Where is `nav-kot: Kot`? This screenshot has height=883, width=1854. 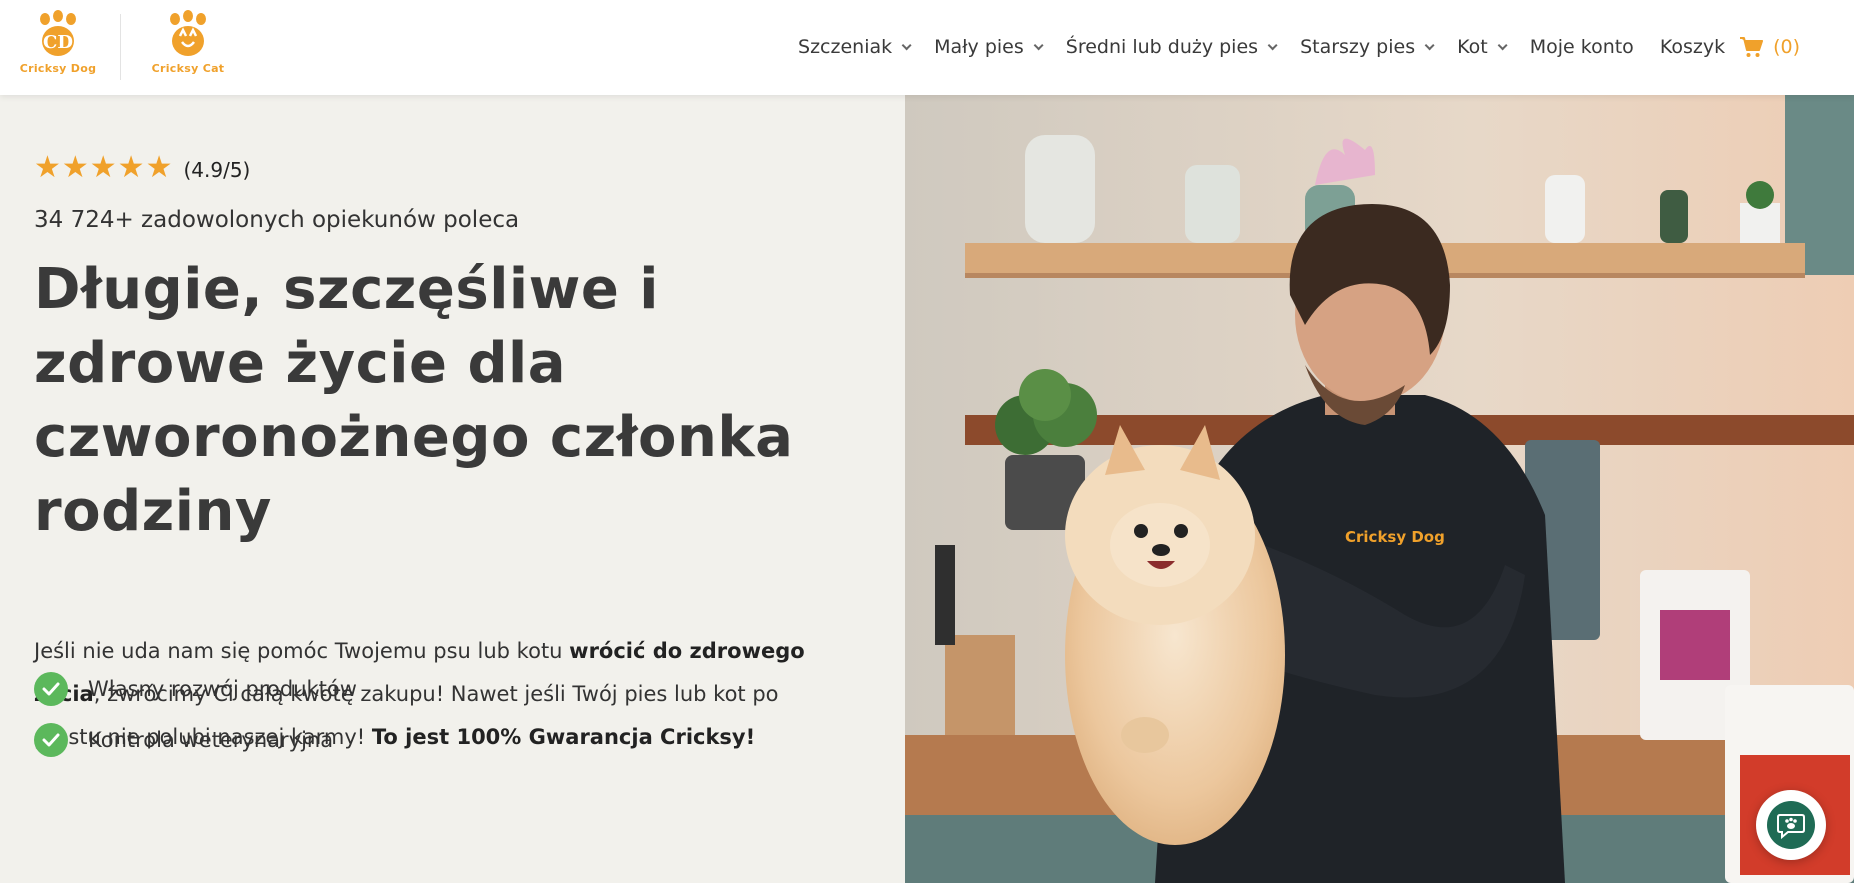
nav-kot: Kot is located at coordinates (1482, 47).